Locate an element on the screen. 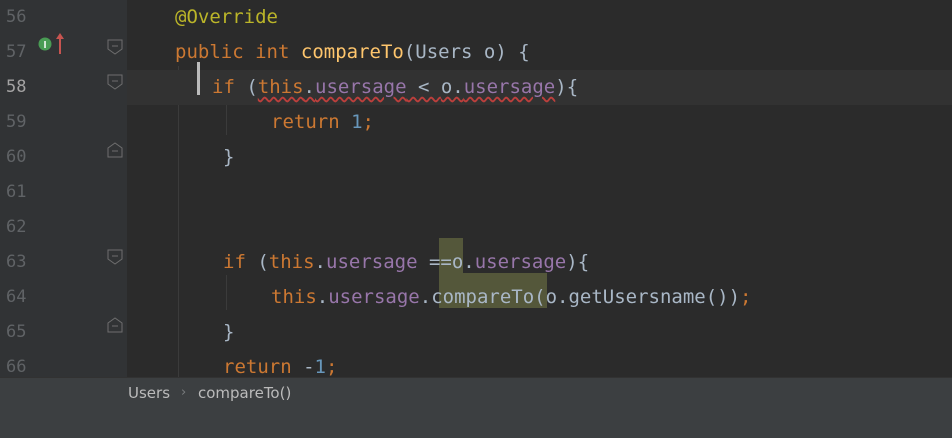 This screenshot has height=438, width=952. code-token: (o.getUsersname()) is located at coordinates (637, 297).